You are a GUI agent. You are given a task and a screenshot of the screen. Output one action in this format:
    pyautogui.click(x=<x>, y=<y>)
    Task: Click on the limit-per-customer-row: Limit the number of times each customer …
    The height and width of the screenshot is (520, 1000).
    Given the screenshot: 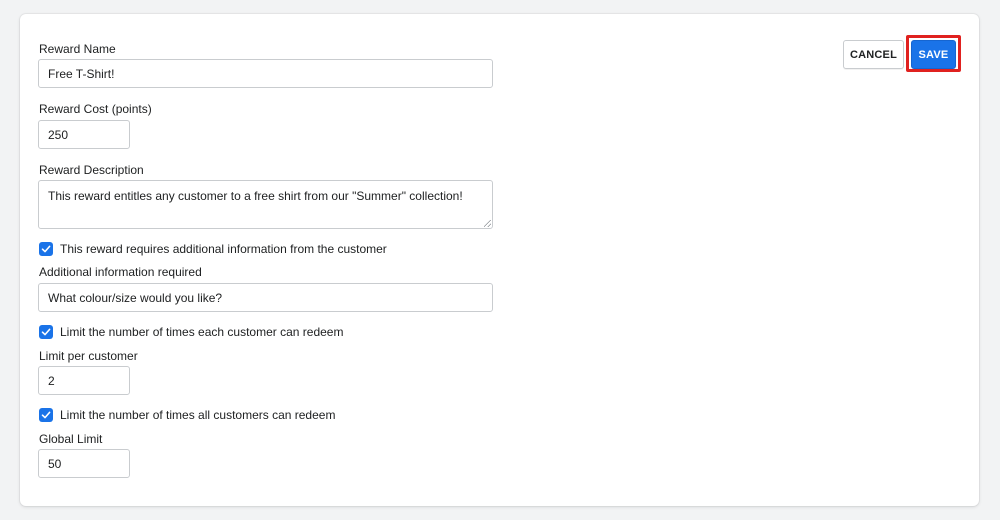 What is the action you would take?
    pyautogui.click(x=191, y=332)
    